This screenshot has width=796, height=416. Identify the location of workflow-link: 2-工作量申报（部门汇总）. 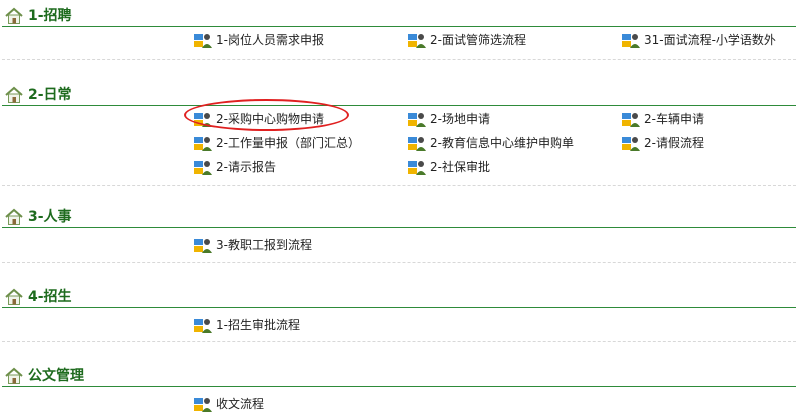
(276, 143).